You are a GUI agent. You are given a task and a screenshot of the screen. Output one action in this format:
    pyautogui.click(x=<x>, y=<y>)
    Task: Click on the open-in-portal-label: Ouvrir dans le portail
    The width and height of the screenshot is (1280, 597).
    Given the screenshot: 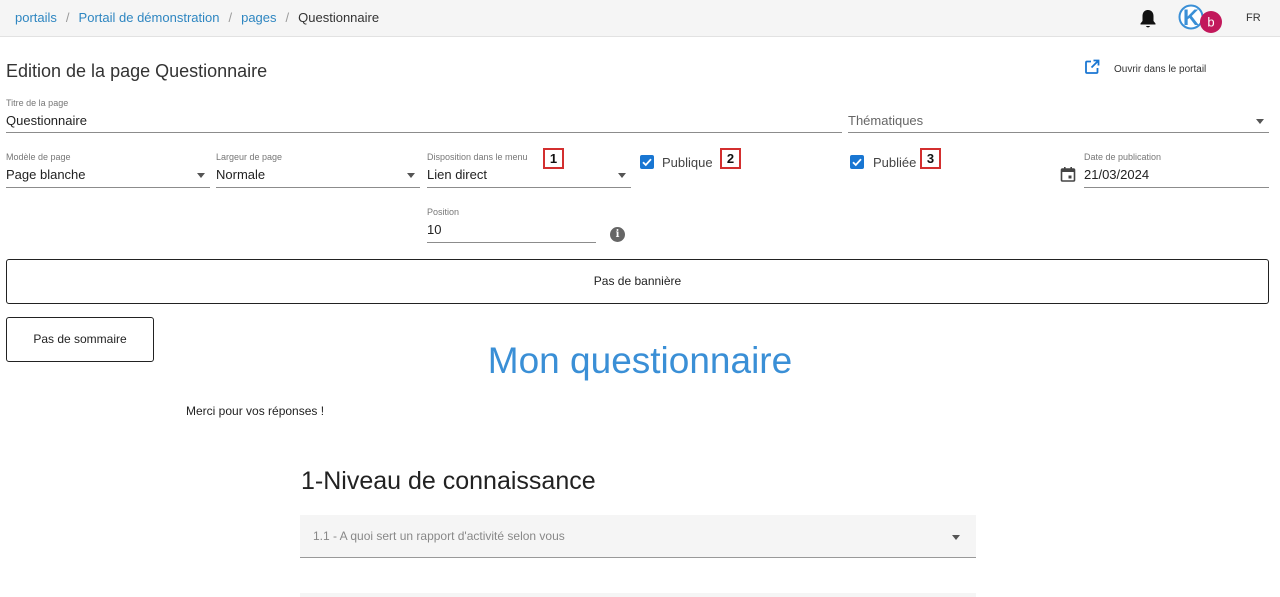 What is the action you would take?
    pyautogui.click(x=1160, y=69)
    